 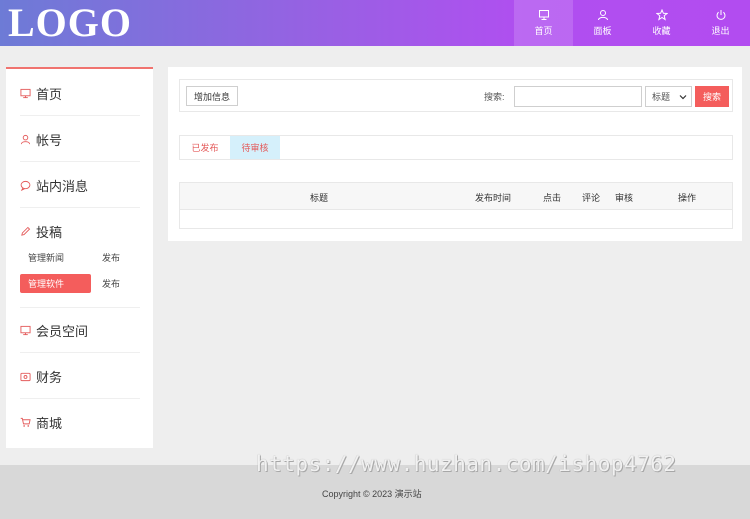 What do you see at coordinates (80, 376) in the screenshot?
I see `sidebar-item-finance: 财务` at bounding box center [80, 376].